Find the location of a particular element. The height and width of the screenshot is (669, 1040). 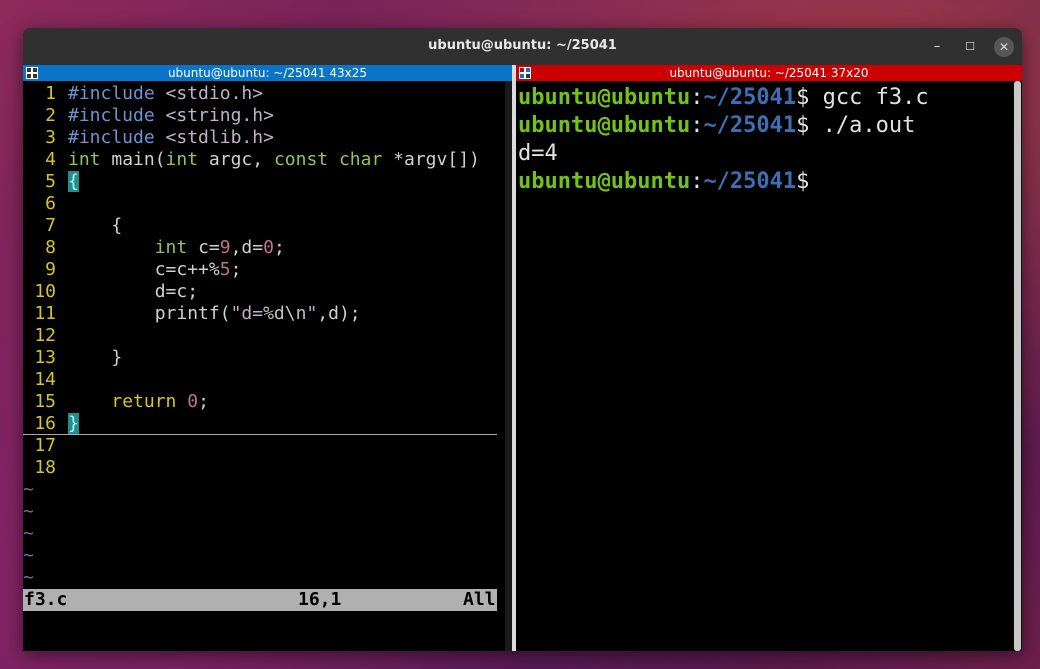

line-number: 15 is located at coordinates (45, 401).